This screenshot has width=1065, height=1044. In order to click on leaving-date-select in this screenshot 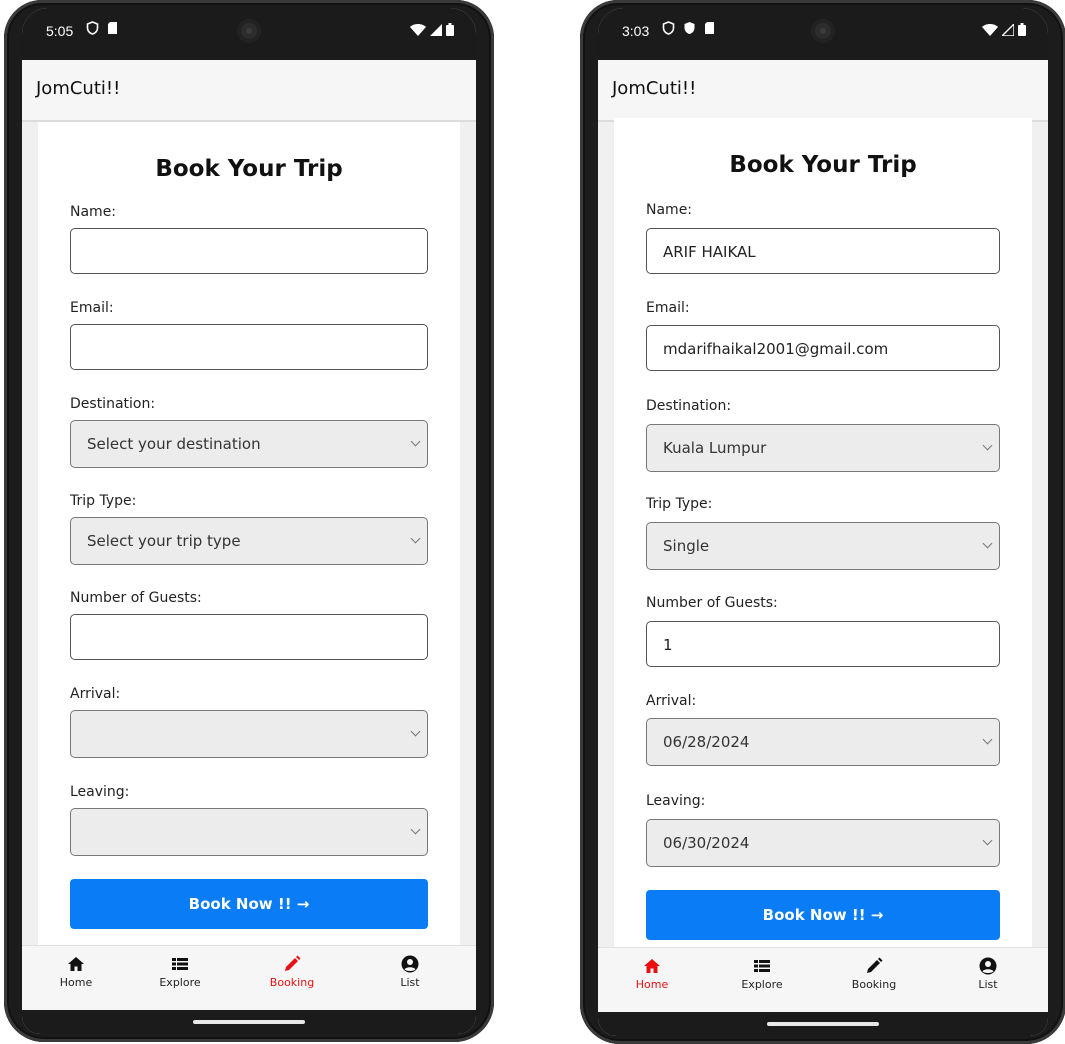, I will do `click(249, 832)`.